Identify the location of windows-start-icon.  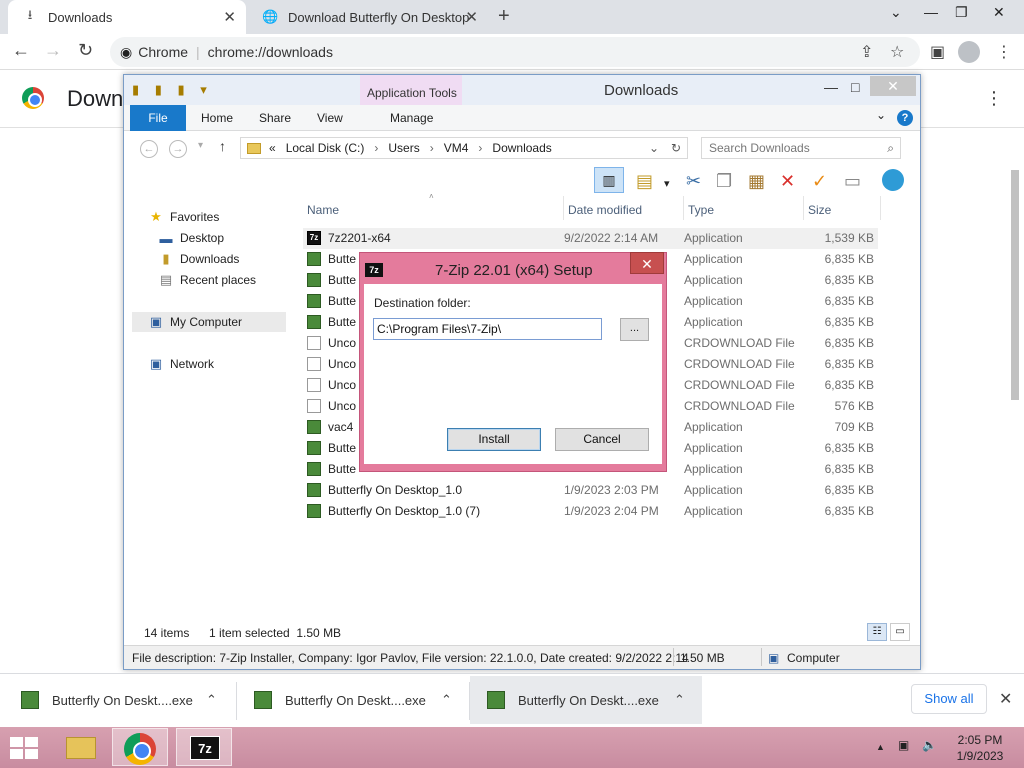
(24, 748).